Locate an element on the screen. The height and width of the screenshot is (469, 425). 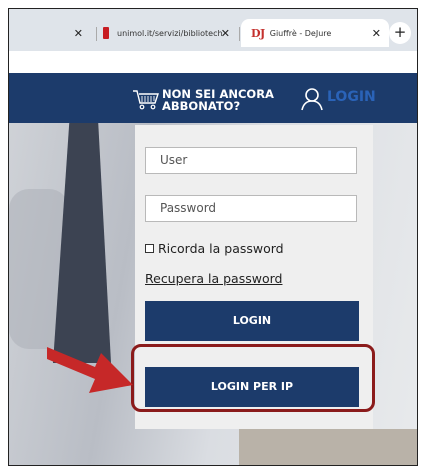
user-field: User is located at coordinates (251, 160).